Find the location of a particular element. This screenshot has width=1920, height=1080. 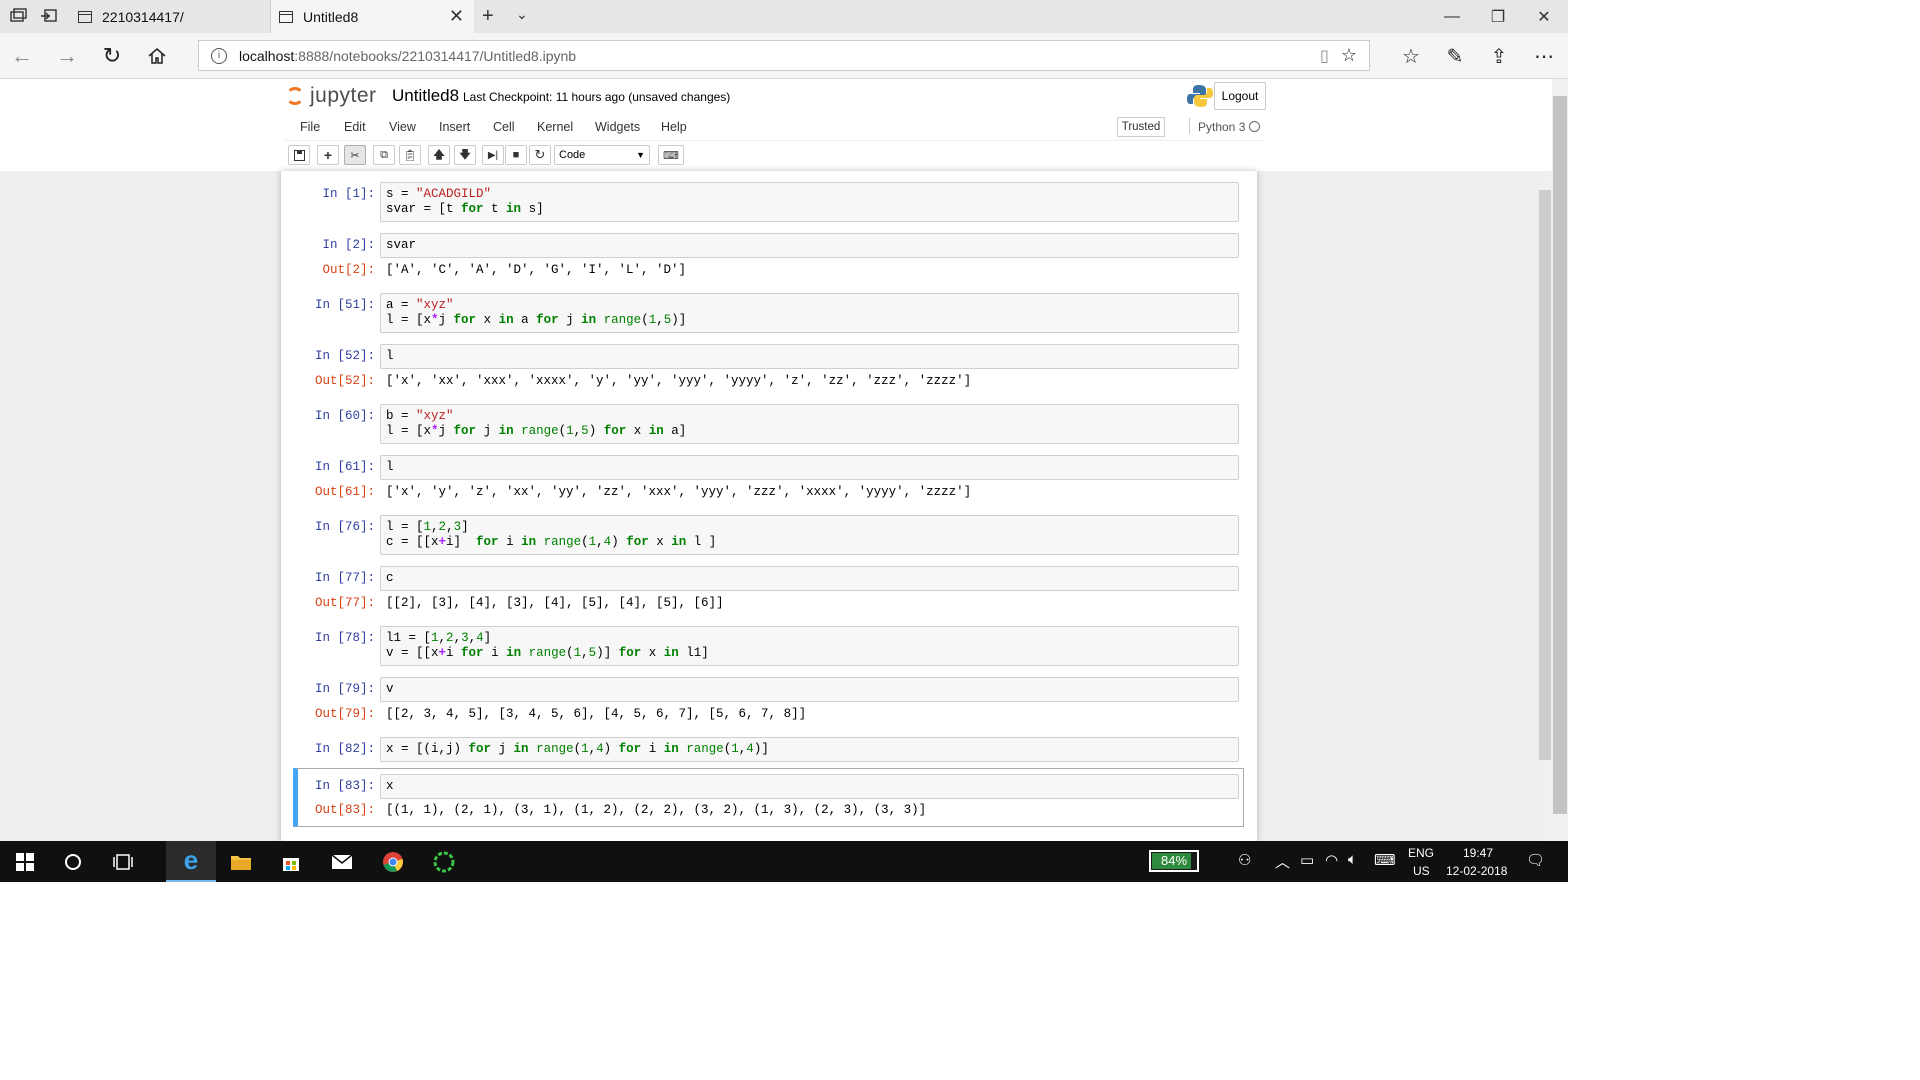

code-line: l = [1,2,3] is located at coordinates (427, 527).